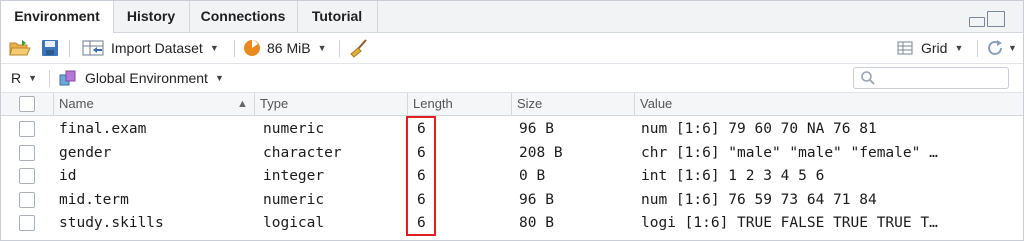  Describe the element at coordinates (85, 152) in the screenshot. I see `cell-name: gender` at that location.